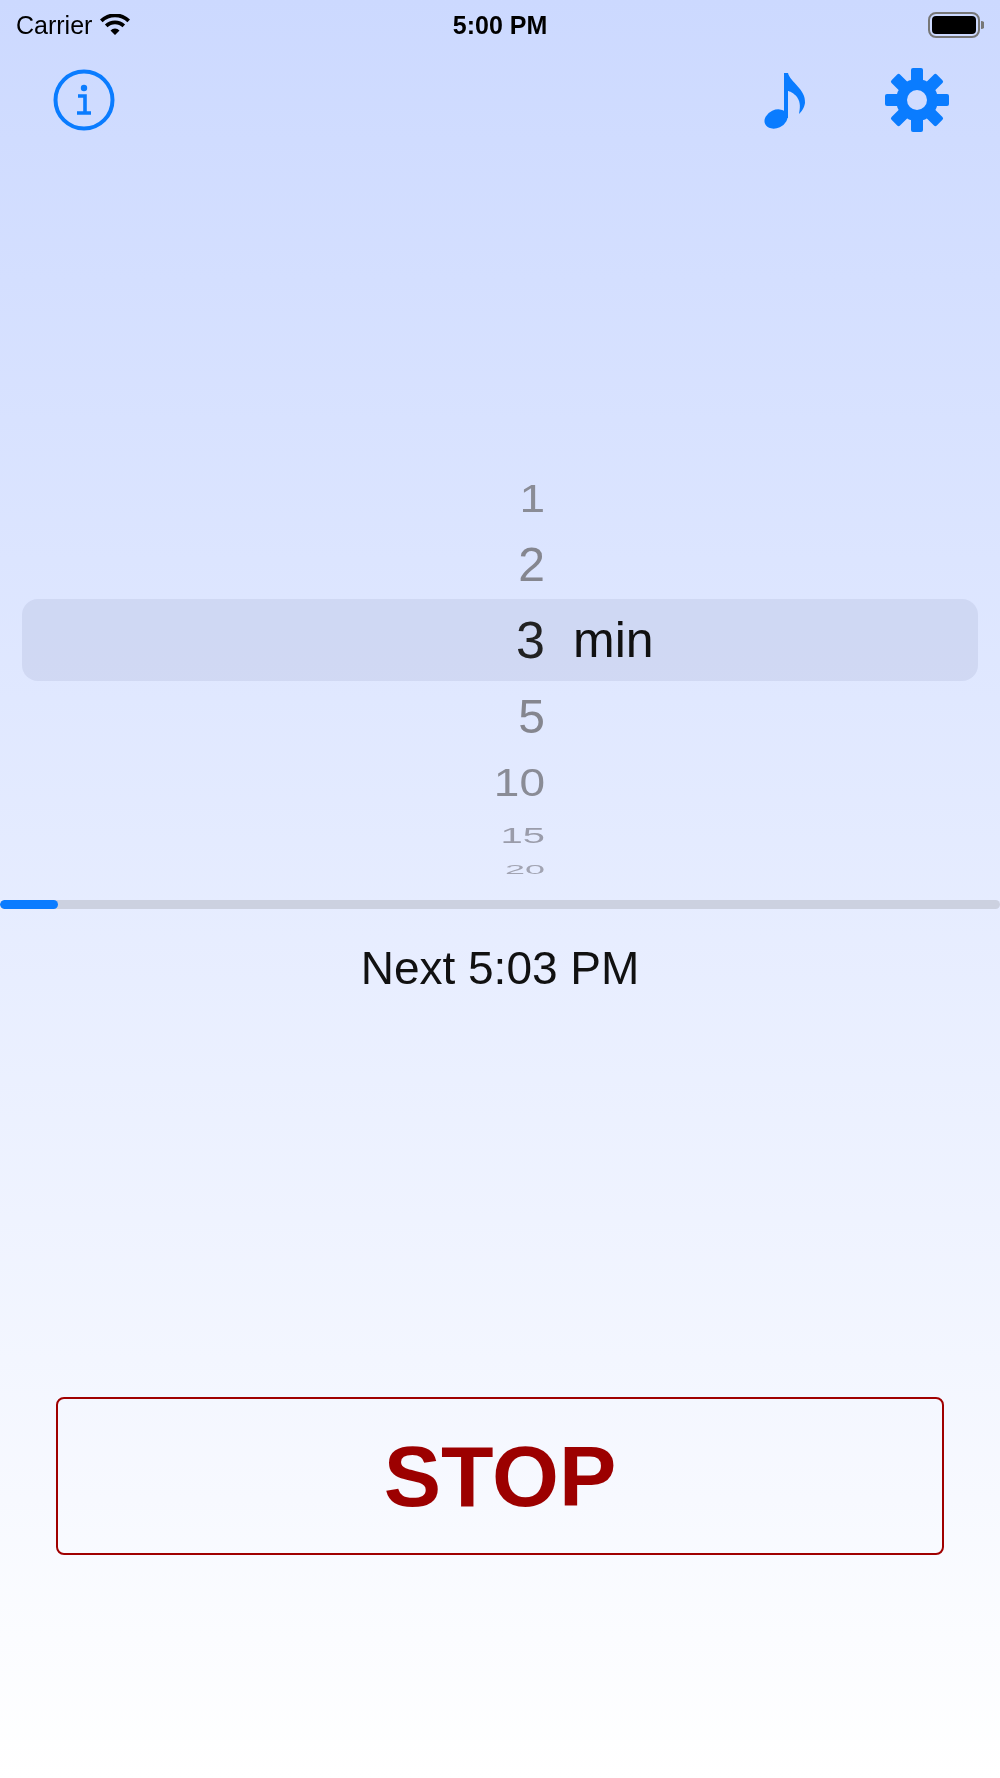 This screenshot has height=1778, width=1000. I want to click on battery-icon, so click(956, 25).